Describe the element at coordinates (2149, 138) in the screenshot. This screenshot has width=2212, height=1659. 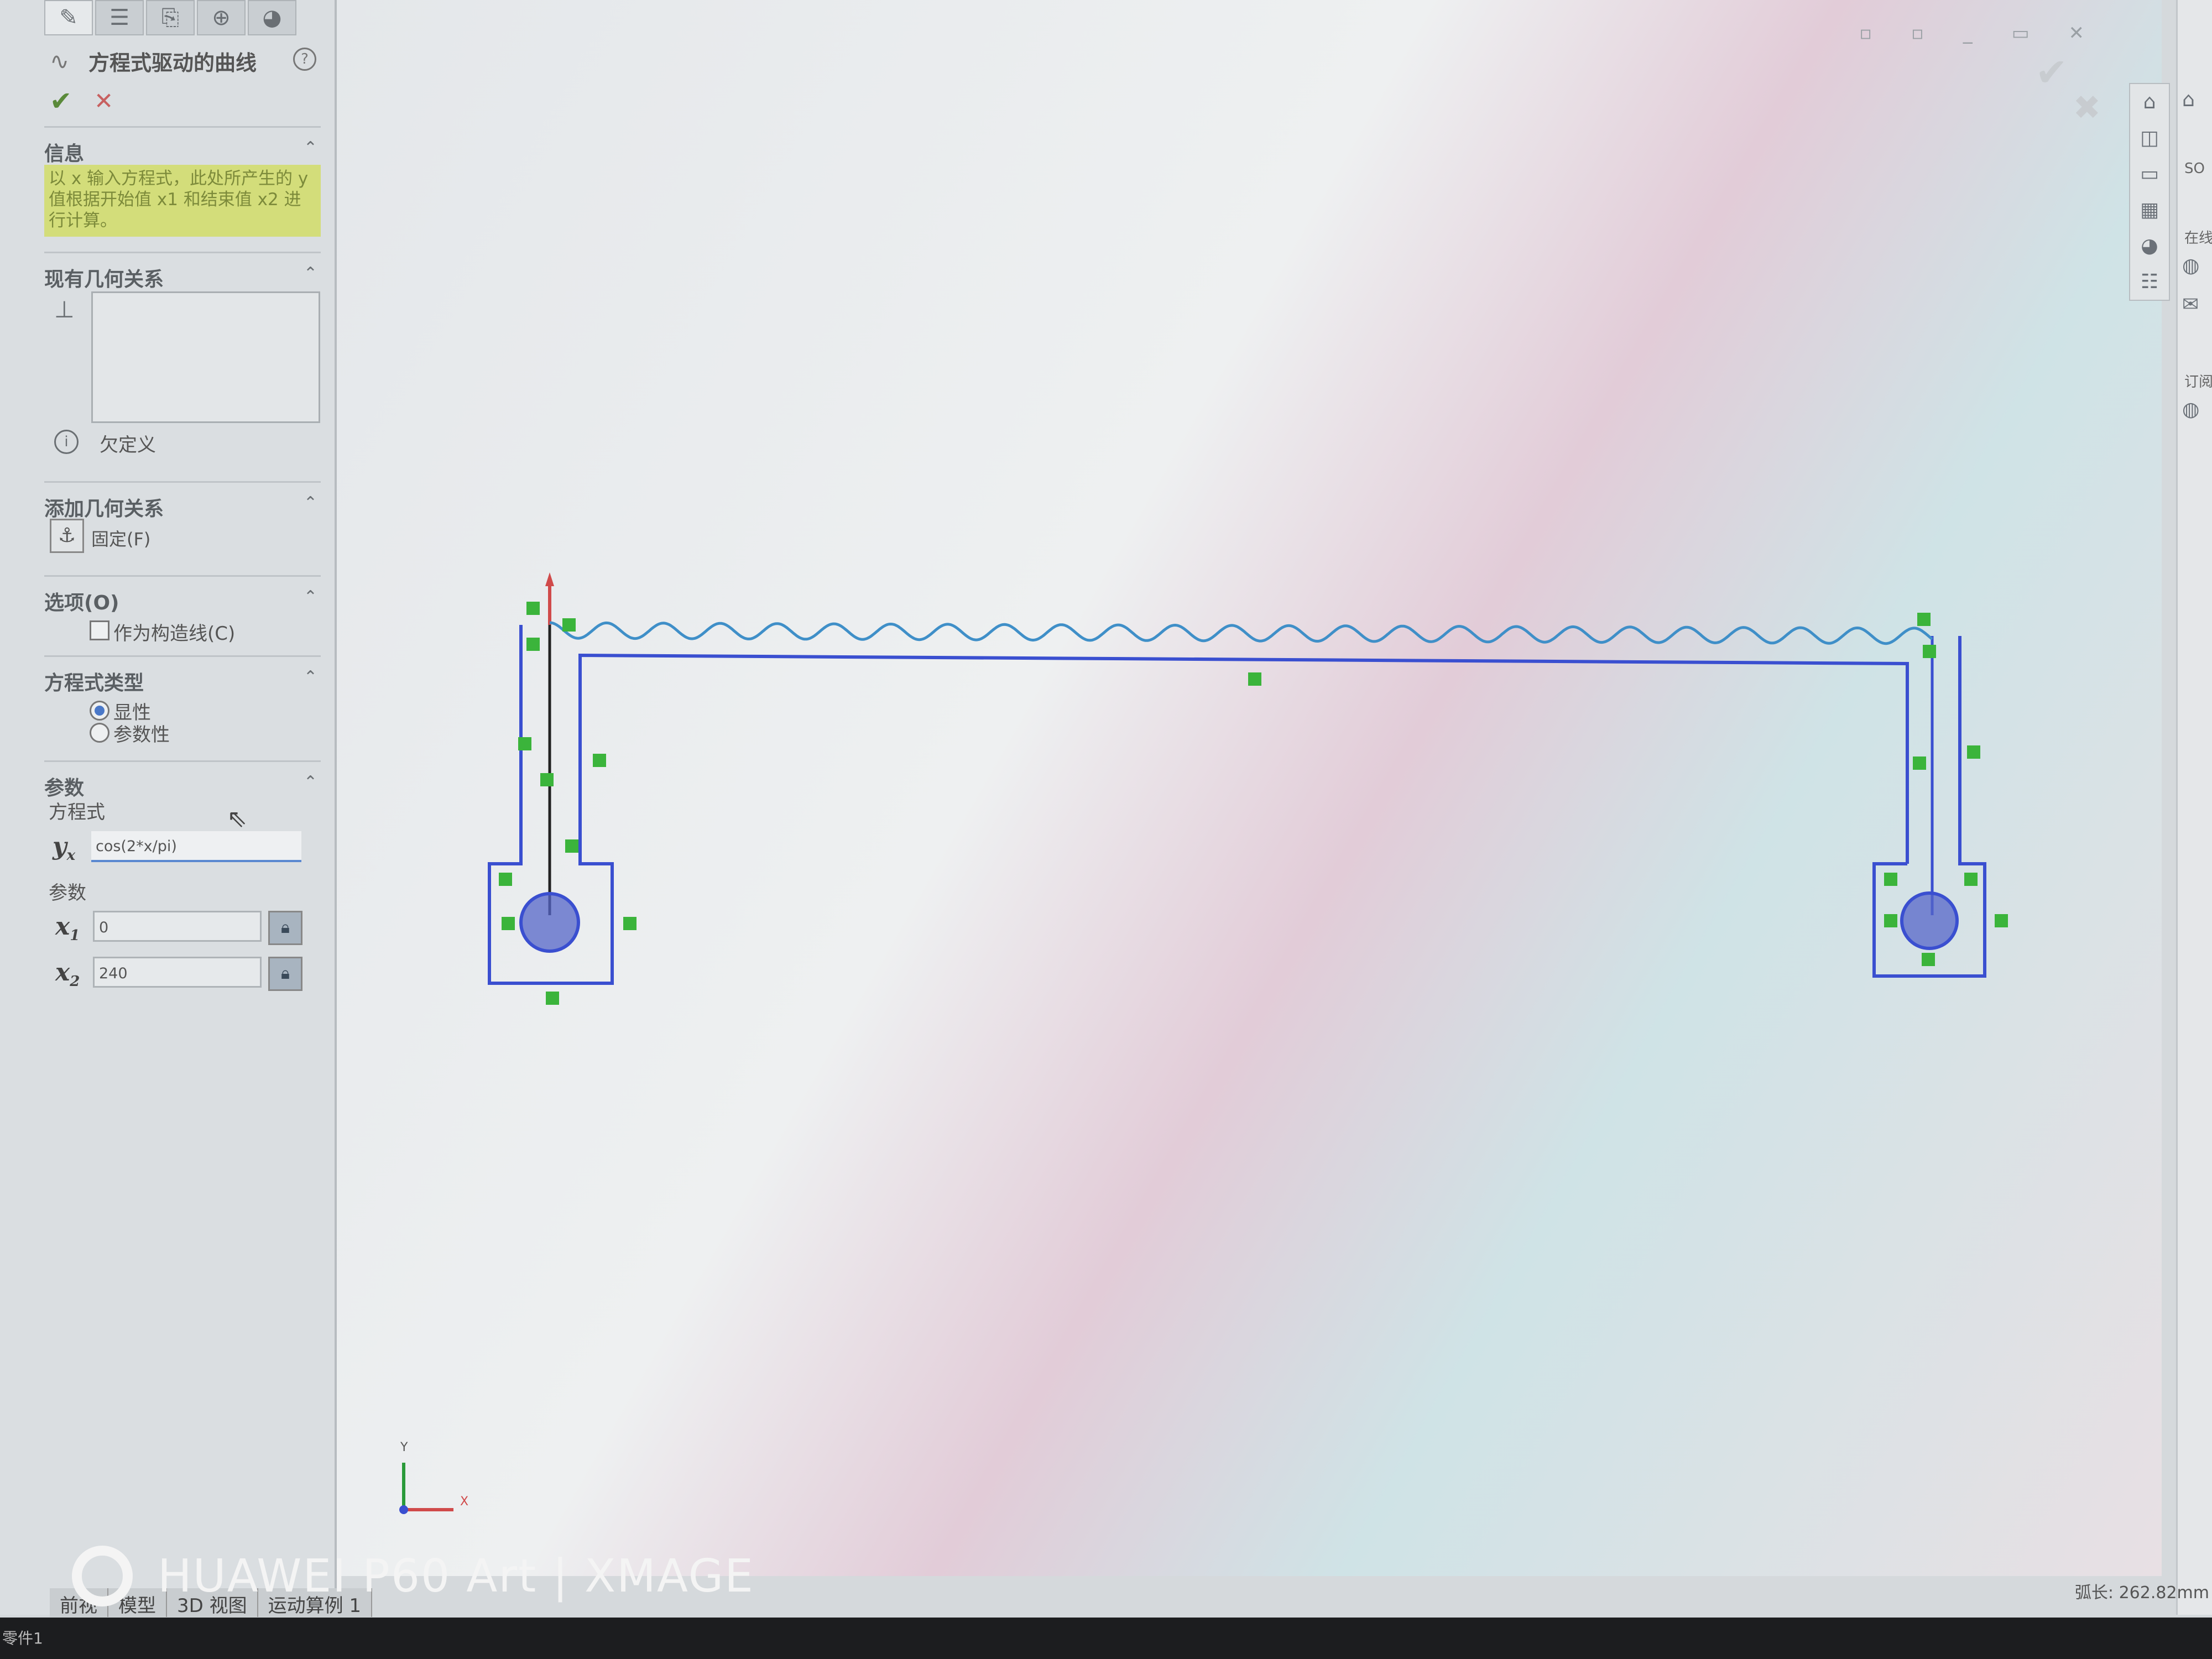
I see `view-cube-icon: ◫` at that location.